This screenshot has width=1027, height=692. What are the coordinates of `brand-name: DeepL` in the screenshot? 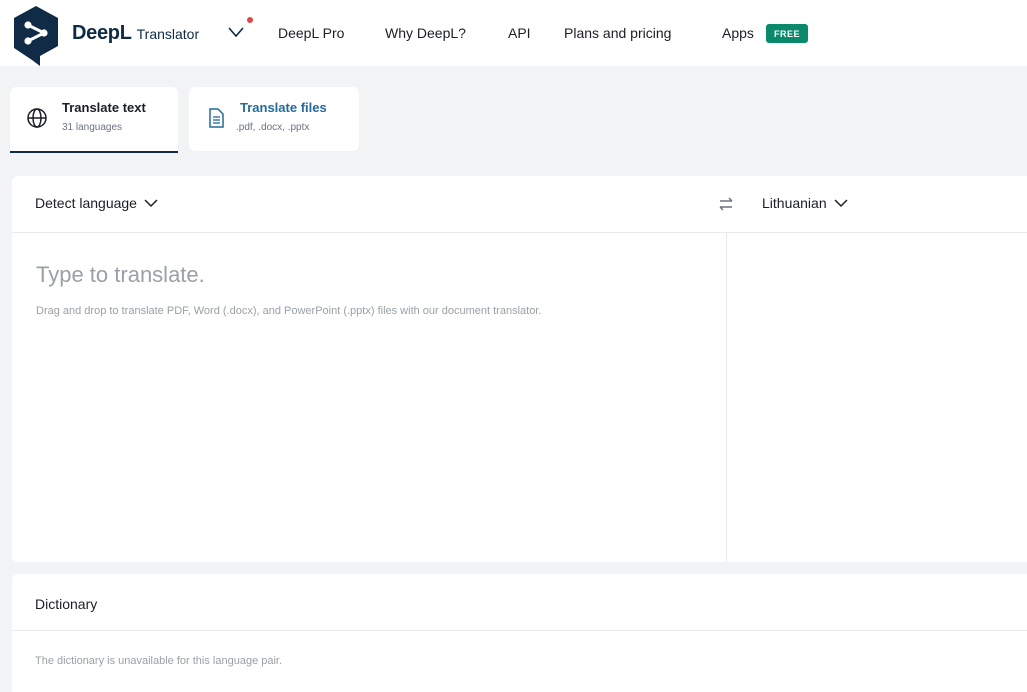 It's located at (102, 33).